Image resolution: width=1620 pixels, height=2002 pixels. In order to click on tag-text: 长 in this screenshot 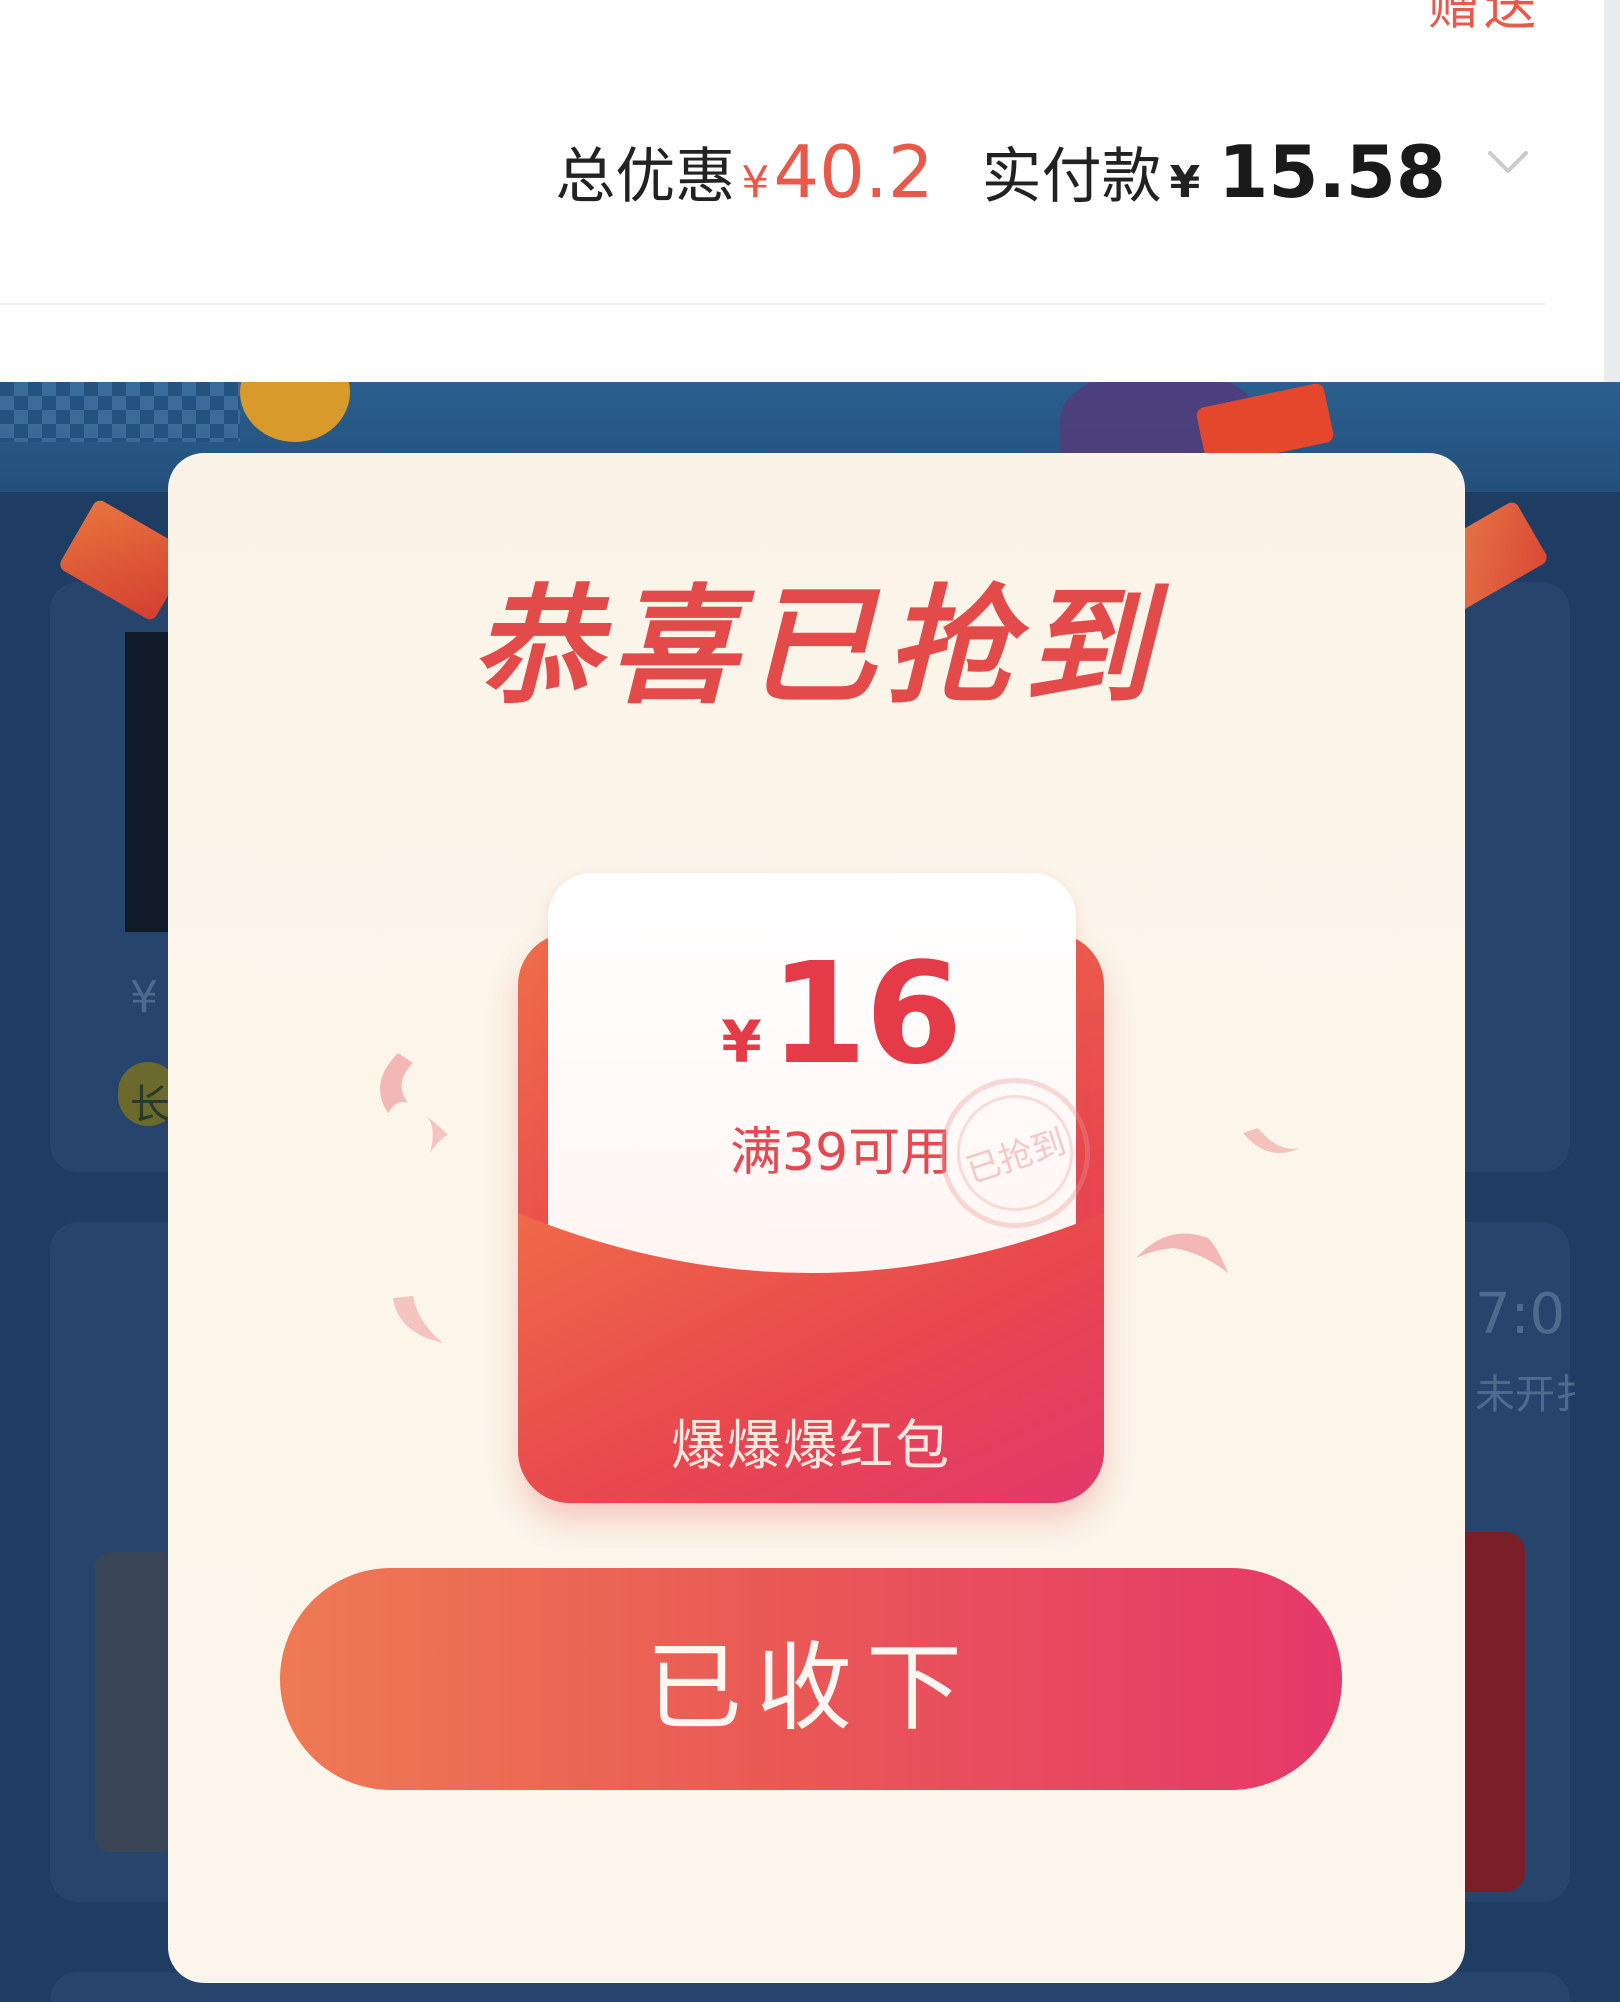, I will do `click(150, 1105)`.